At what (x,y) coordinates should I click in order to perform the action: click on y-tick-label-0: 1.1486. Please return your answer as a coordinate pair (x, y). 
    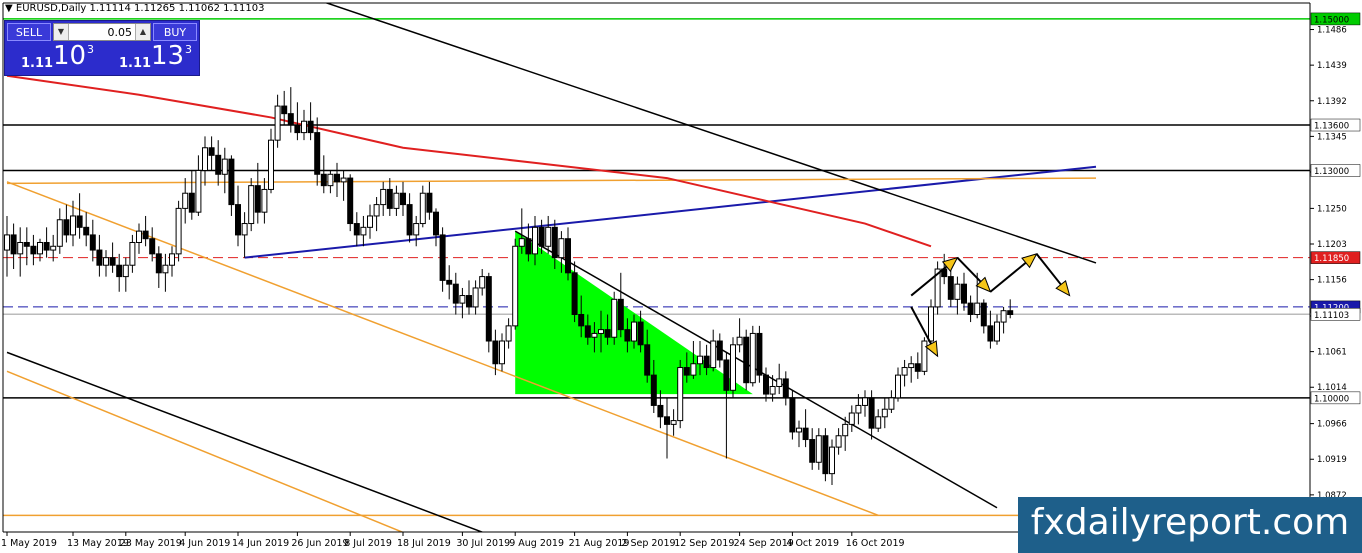
    Looking at the image, I should click on (1332, 31).